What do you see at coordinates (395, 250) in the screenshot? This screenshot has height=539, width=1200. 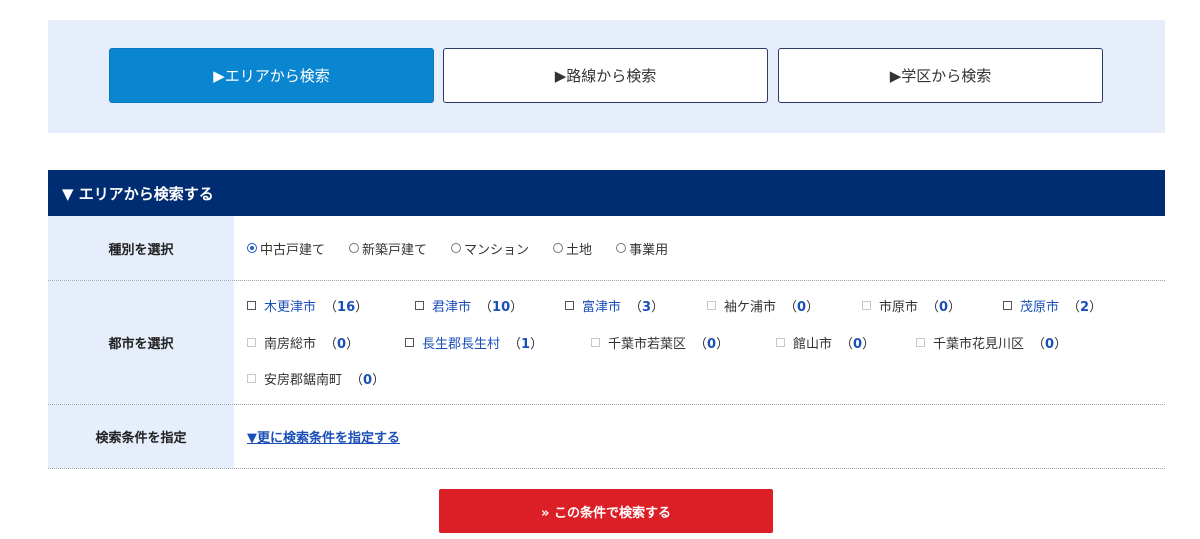 I see `radio-label: 新築戸建て` at bounding box center [395, 250].